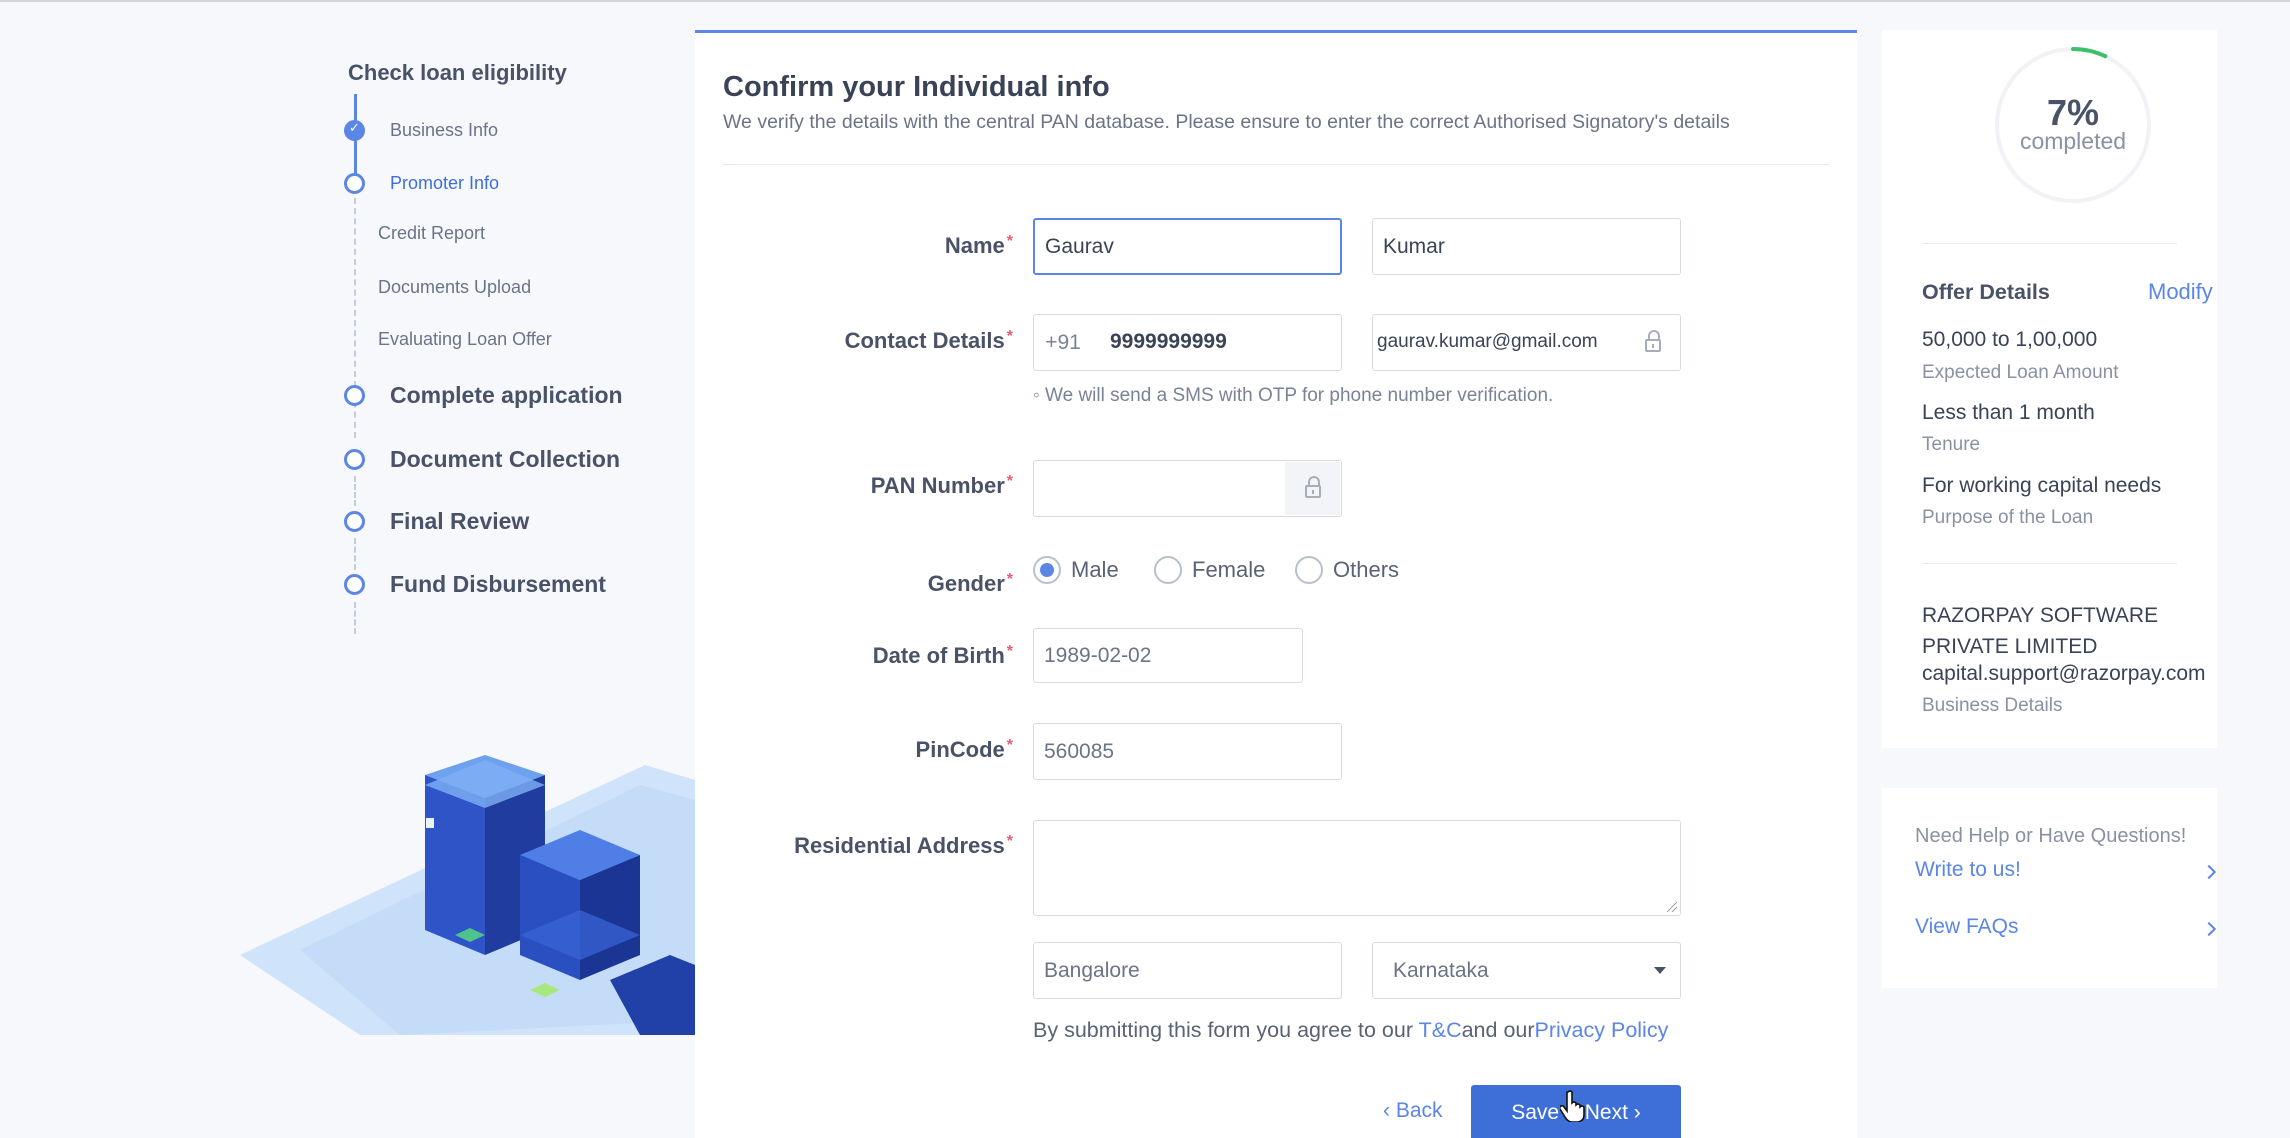 The width and height of the screenshot is (2290, 1138). Describe the element at coordinates (1187, 246) in the screenshot. I see `first-name-input` at that location.